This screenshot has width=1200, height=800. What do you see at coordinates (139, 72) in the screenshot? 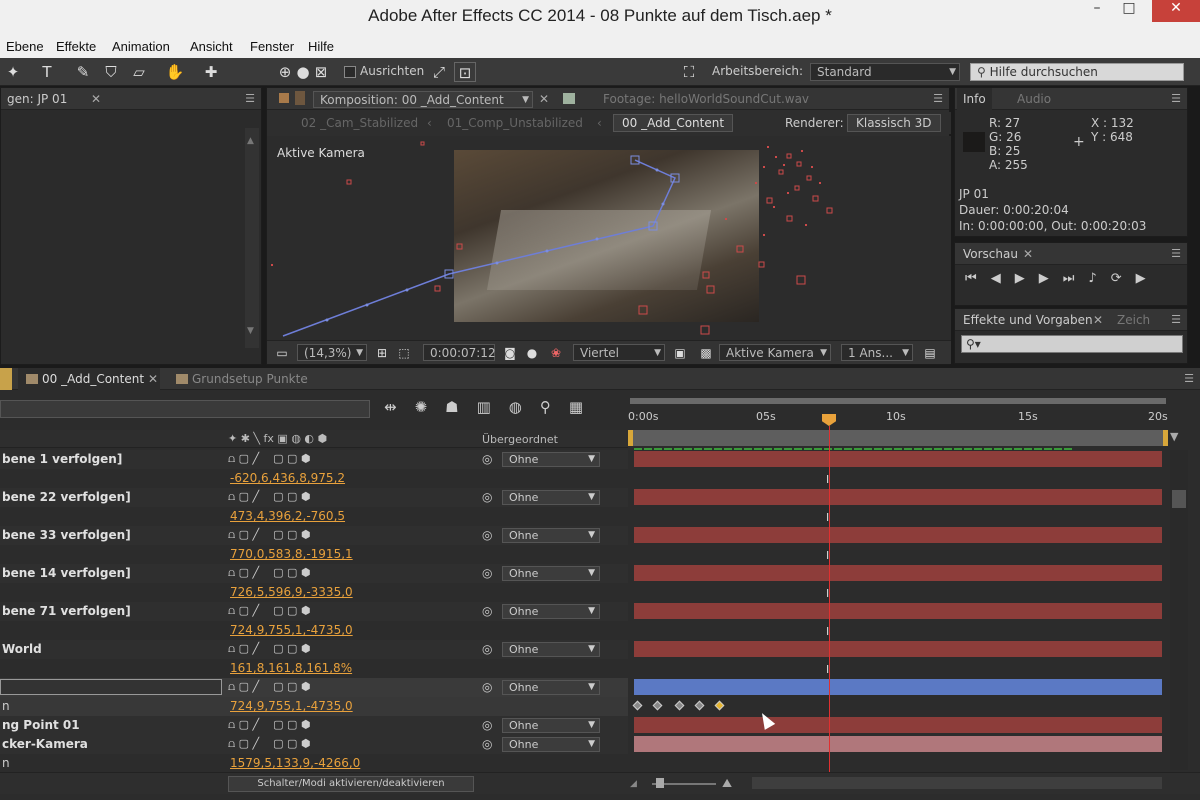
I see `eraser-tool-icon: ▱` at bounding box center [139, 72].